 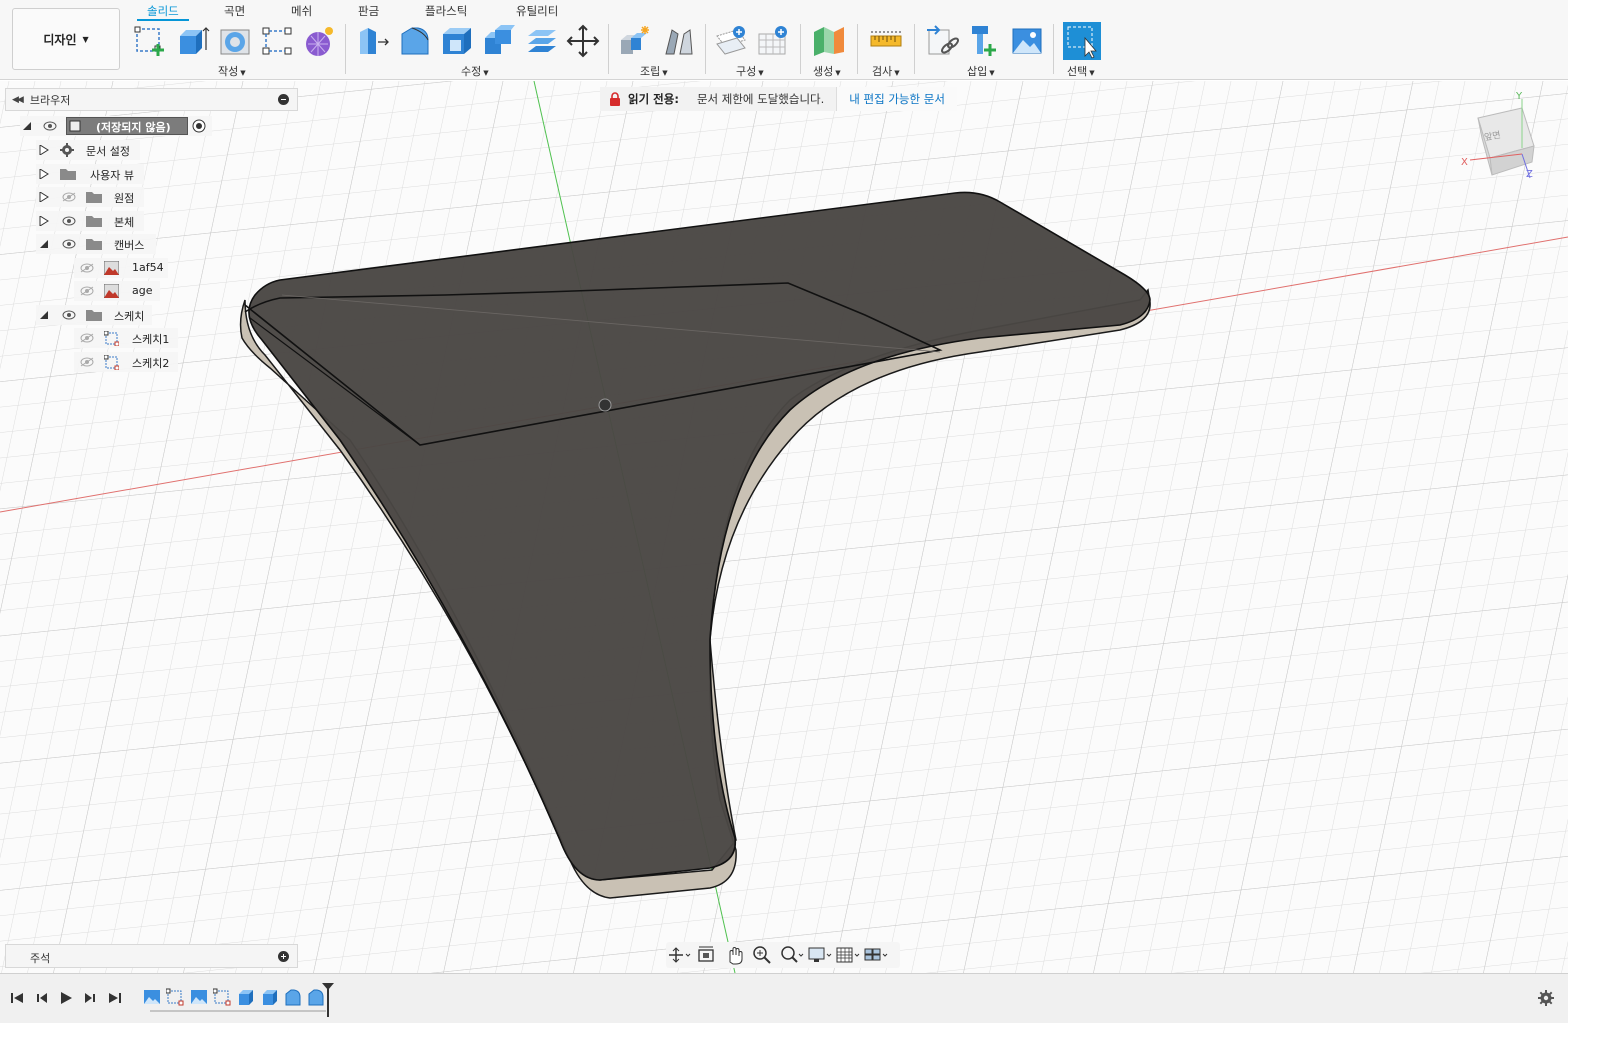 I want to click on offset-face-icon, so click(x=541, y=41).